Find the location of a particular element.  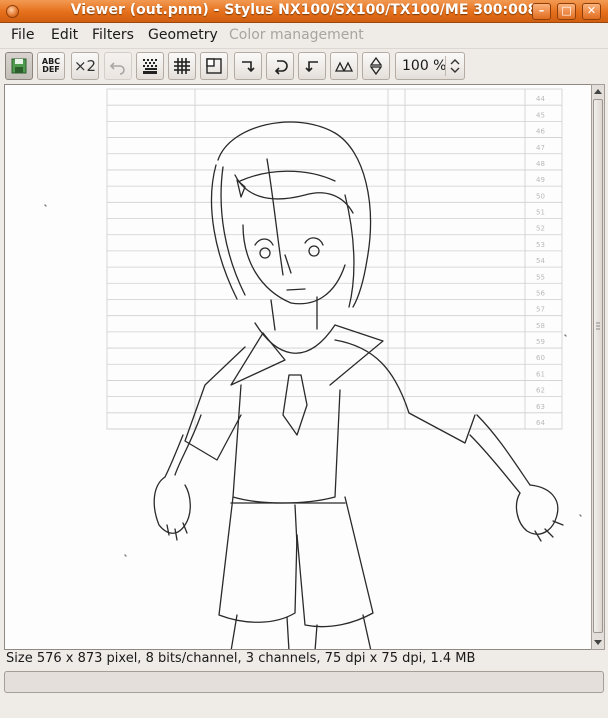

minimize-button: – is located at coordinates (541, 11).